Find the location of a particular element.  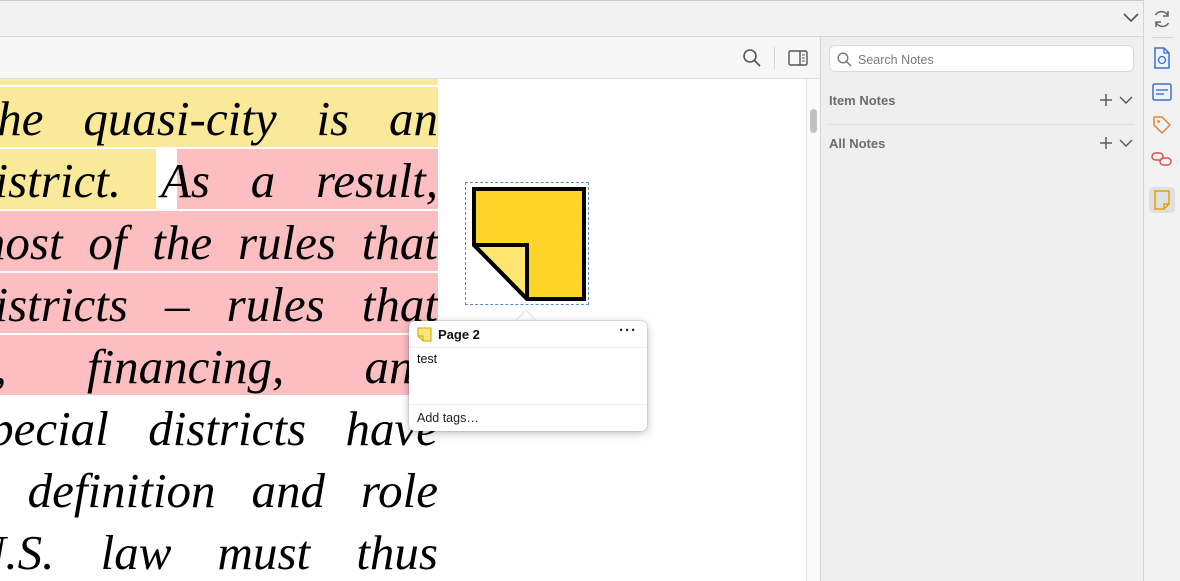

toggle-context-pane-button is located at coordinates (798, 58).